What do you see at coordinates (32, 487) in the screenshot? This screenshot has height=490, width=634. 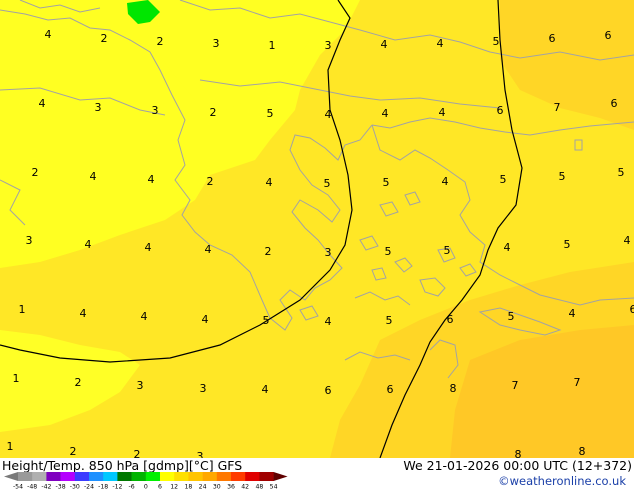 I see `scale-label: -48` at bounding box center [32, 487].